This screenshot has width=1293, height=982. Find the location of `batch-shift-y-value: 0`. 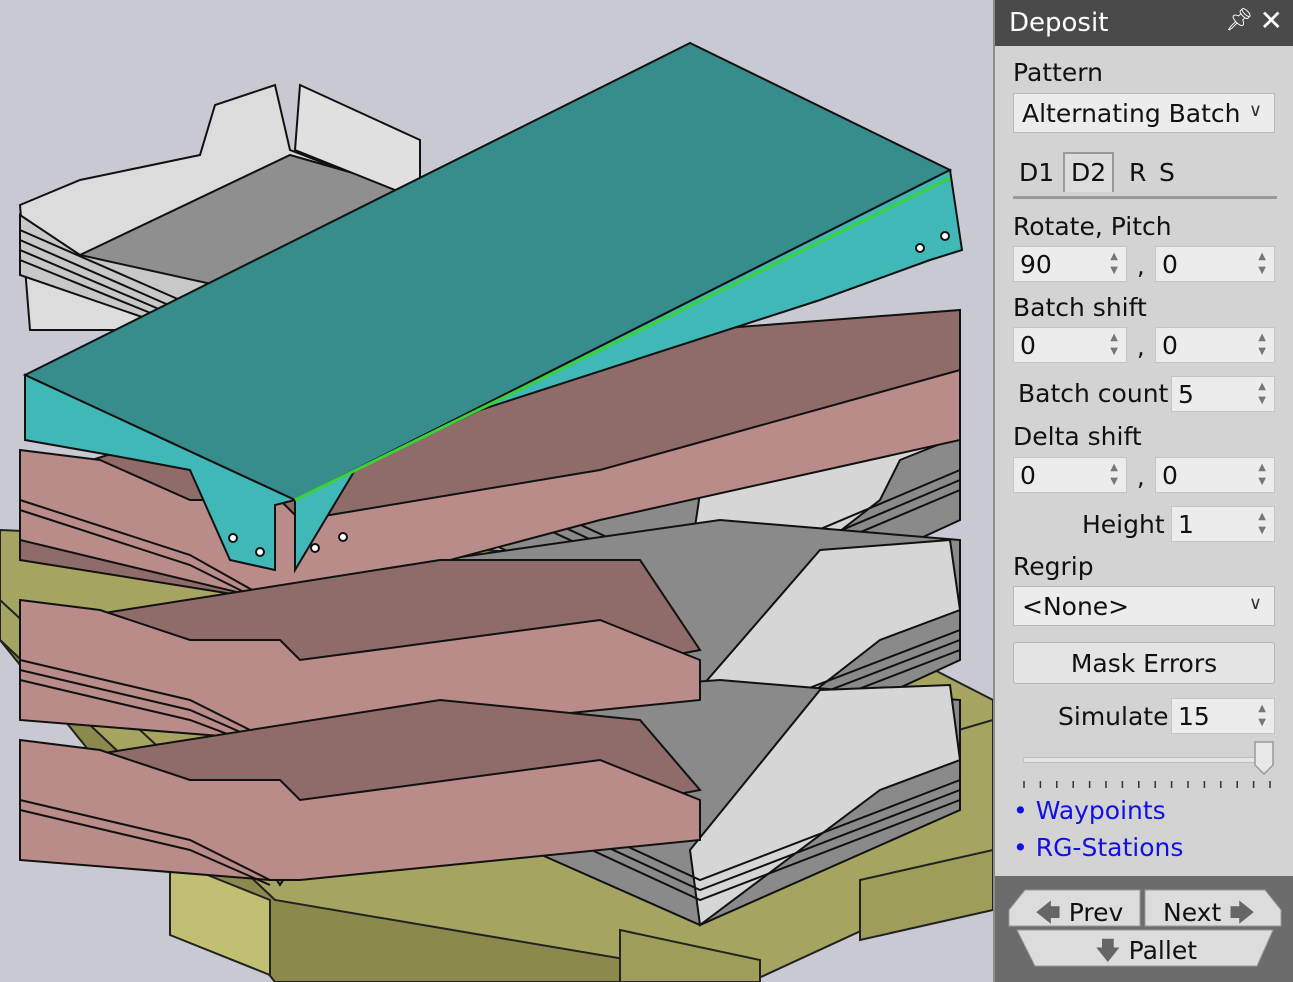

batch-shift-y-value: 0 is located at coordinates (1170, 345).